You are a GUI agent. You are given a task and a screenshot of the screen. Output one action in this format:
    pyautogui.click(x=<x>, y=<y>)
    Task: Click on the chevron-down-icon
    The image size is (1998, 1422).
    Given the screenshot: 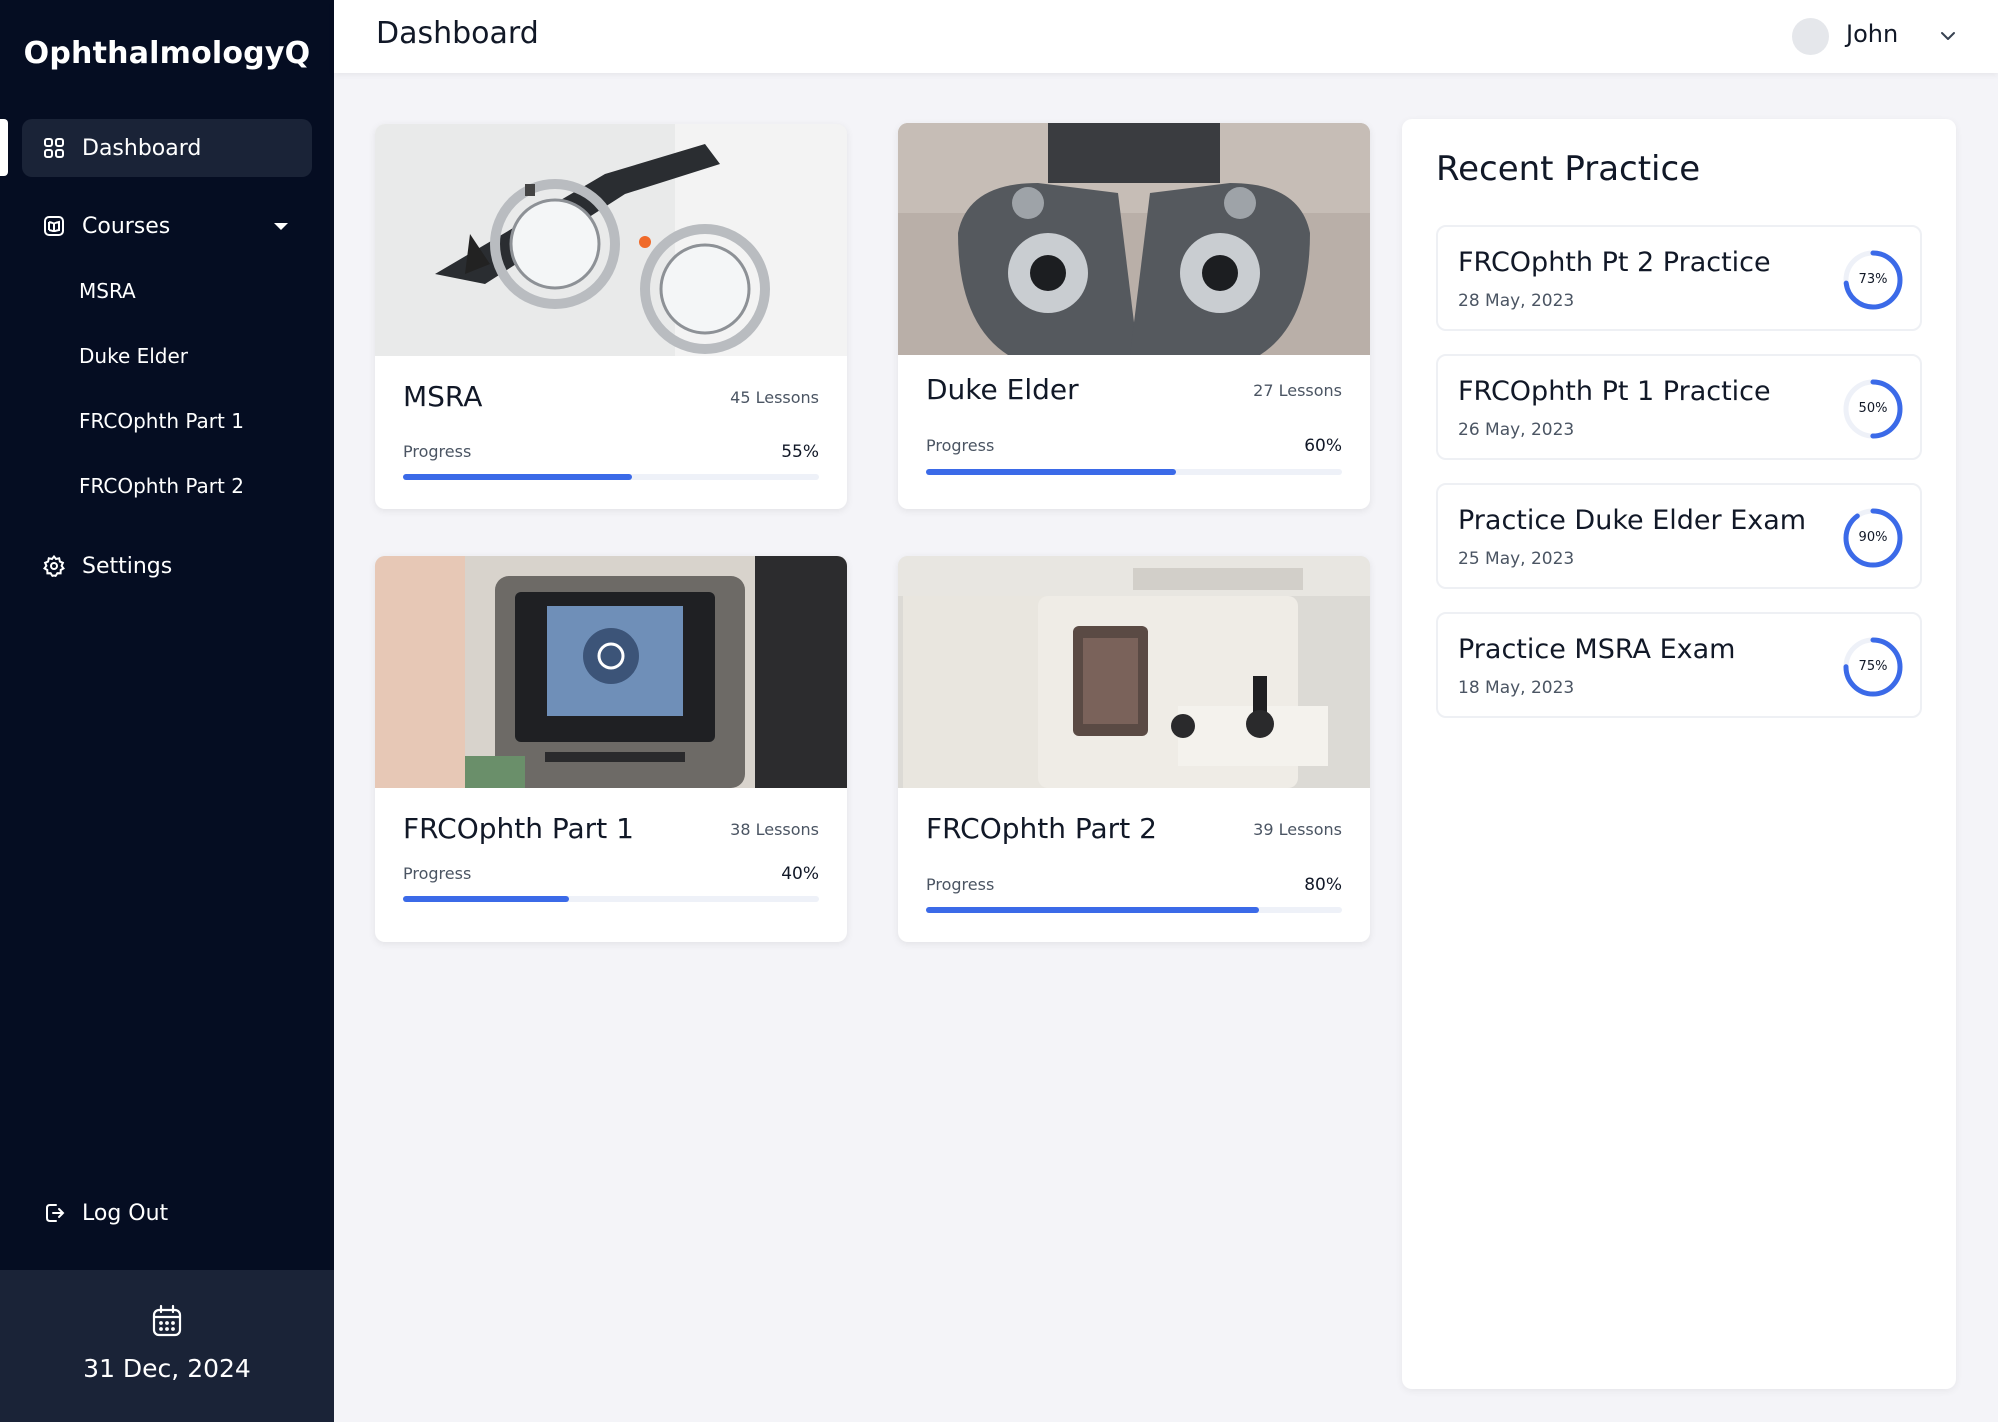 What is the action you would take?
    pyautogui.click(x=1948, y=36)
    